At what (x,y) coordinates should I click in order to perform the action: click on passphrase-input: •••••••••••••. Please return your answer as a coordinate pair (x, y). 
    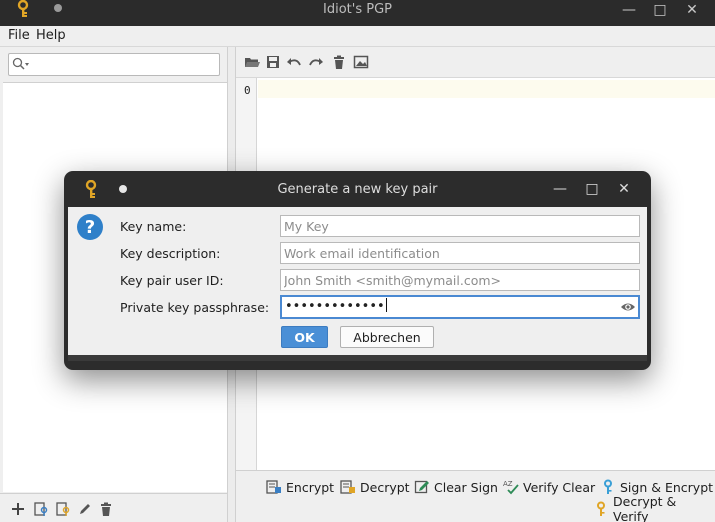
    Looking at the image, I should click on (336, 306).